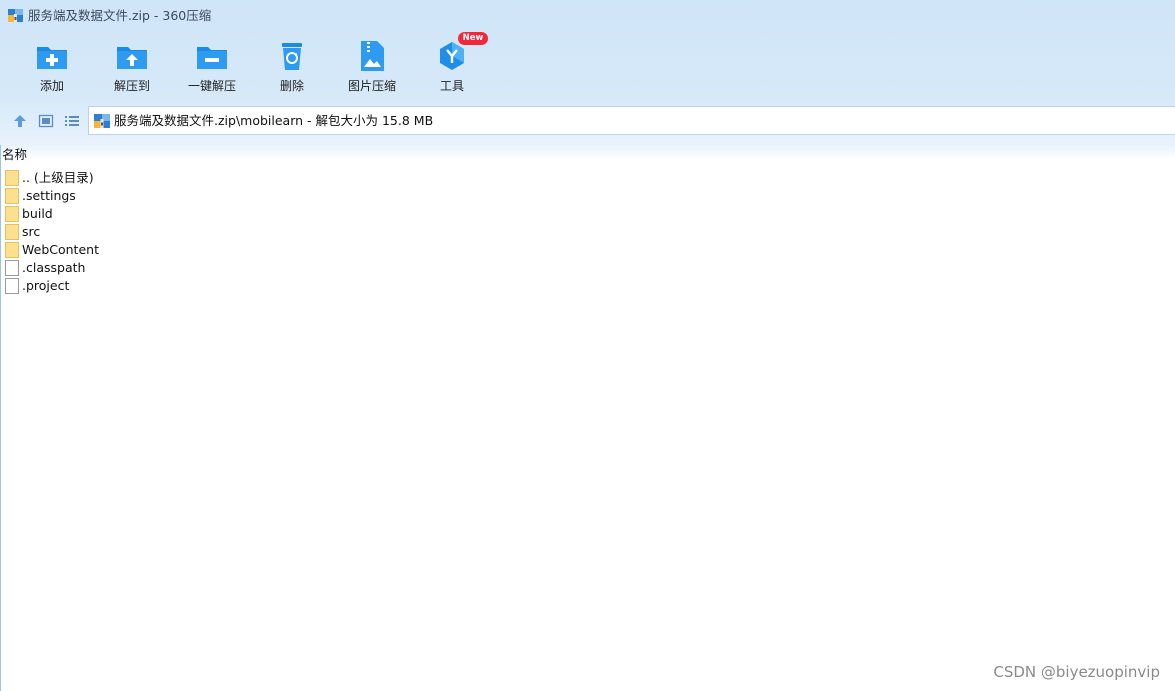  Describe the element at coordinates (1076, 672) in the screenshot. I see `watermark: CSDN @biyezuopinvip` at that location.